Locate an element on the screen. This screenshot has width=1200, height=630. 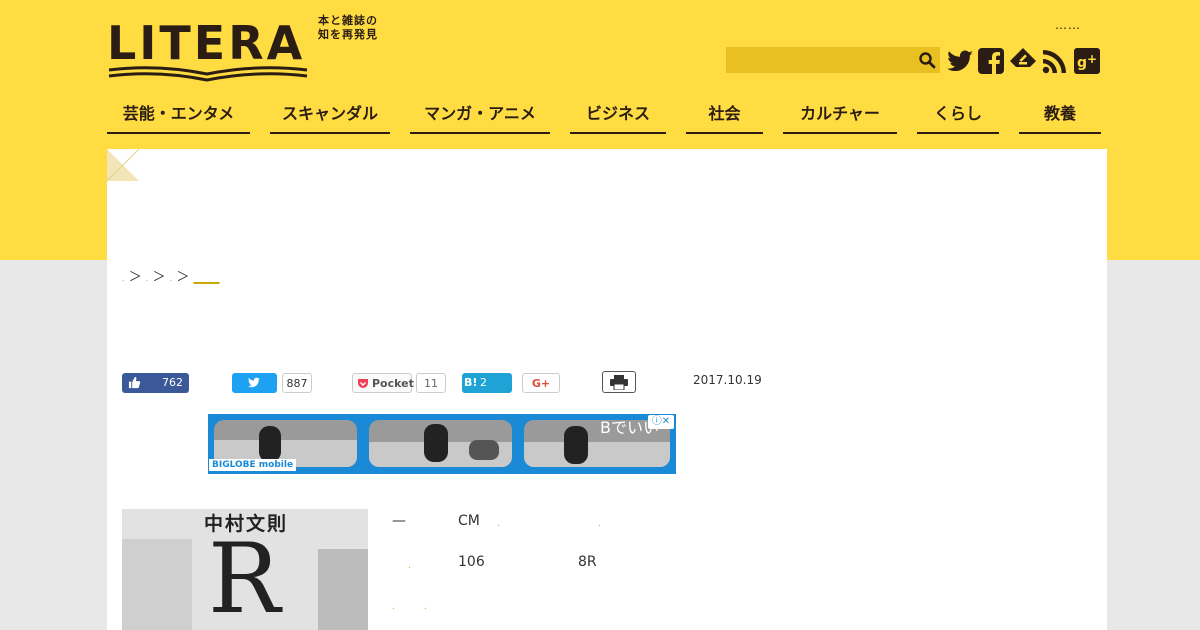
breadcrumb-link-sub: . is located at coordinates (171, 278).